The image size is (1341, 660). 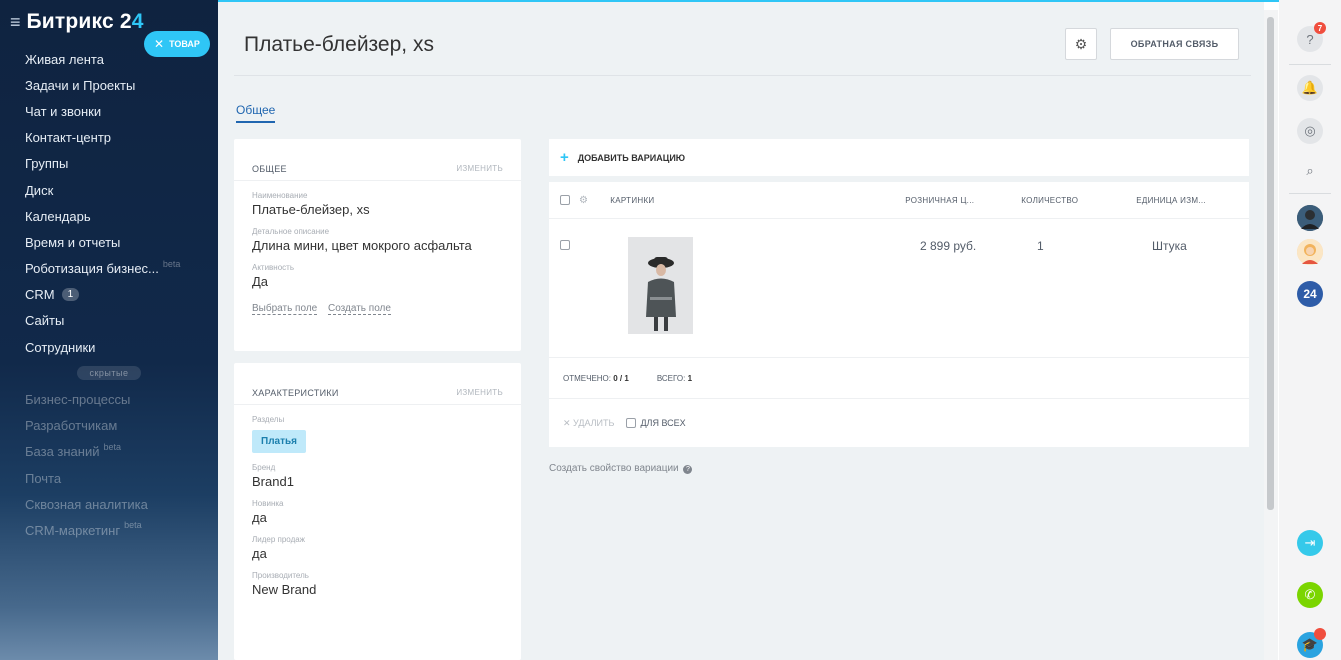 I want to click on settings-button: ⚙, so click(x=1081, y=44).